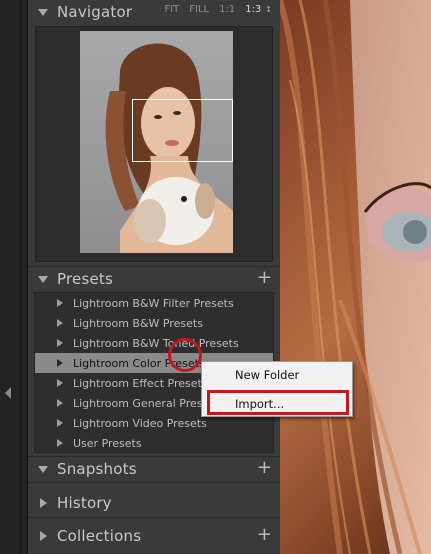 This screenshot has width=431, height=554. I want to click on preset-folder-label: Lightroom B&W Toned Presets, so click(156, 343).